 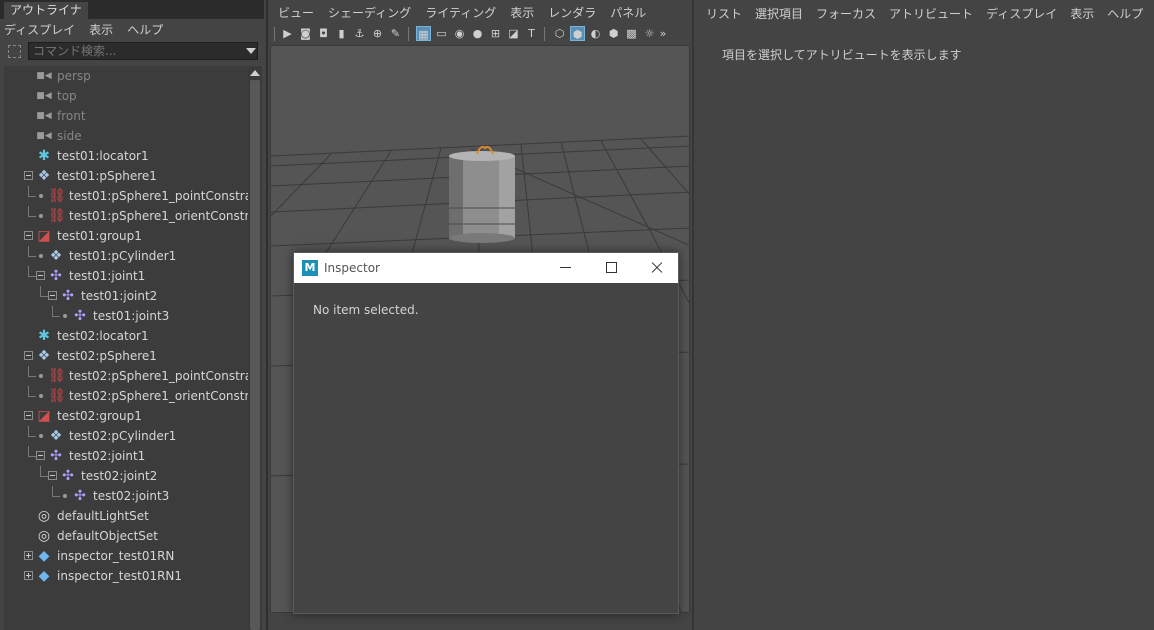 What do you see at coordinates (628, 12) in the screenshot?
I see `viewport-menu-panels: パネル` at bounding box center [628, 12].